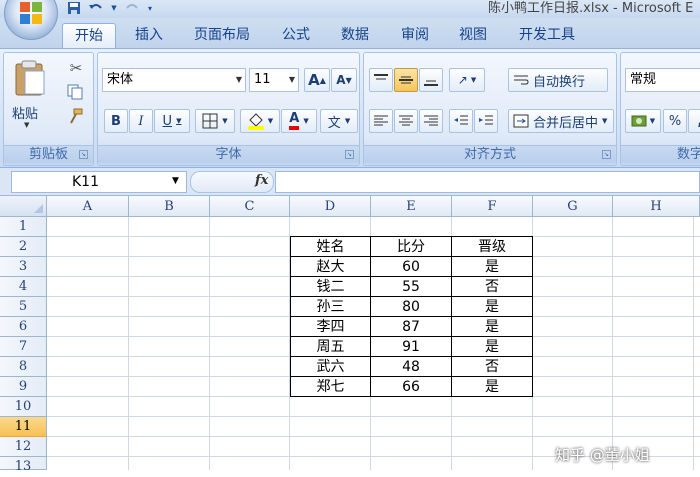 The height and width of the screenshot is (477, 700). Describe the element at coordinates (566, 123) in the screenshot. I see `merge-center-label: 合并后居中` at that location.